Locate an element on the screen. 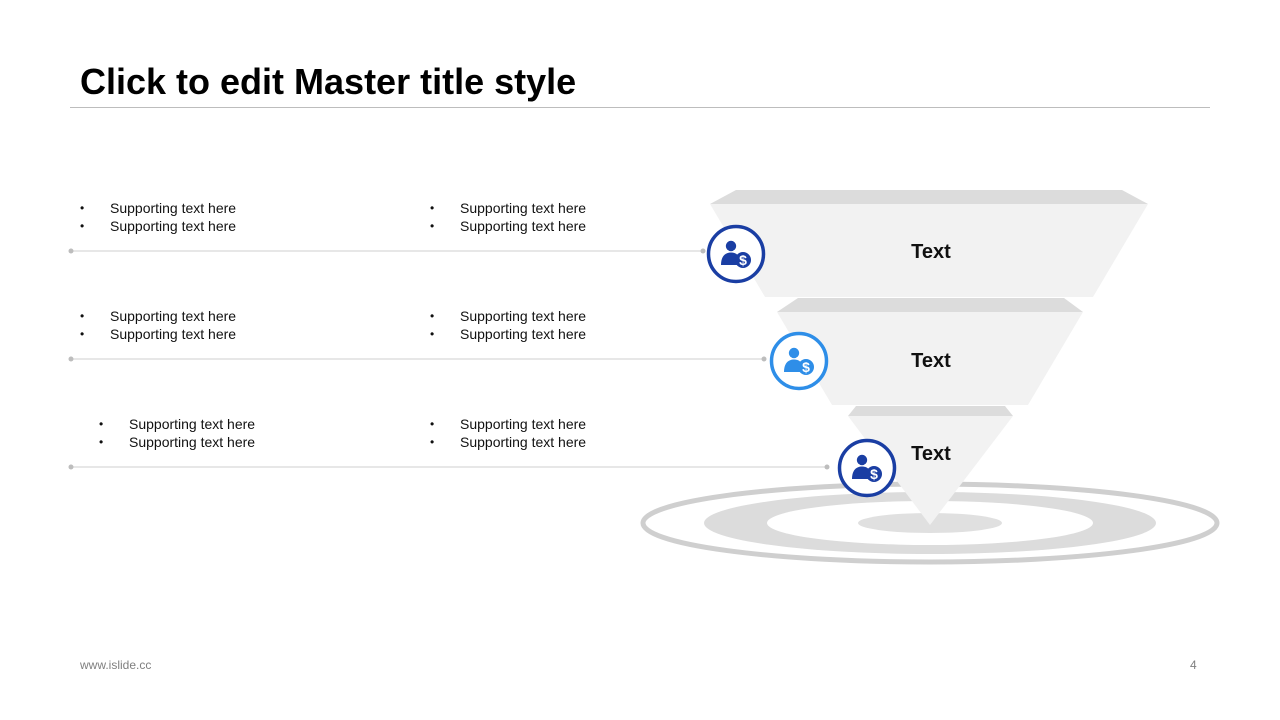  funnel-label-1: Text is located at coordinates (931, 252).